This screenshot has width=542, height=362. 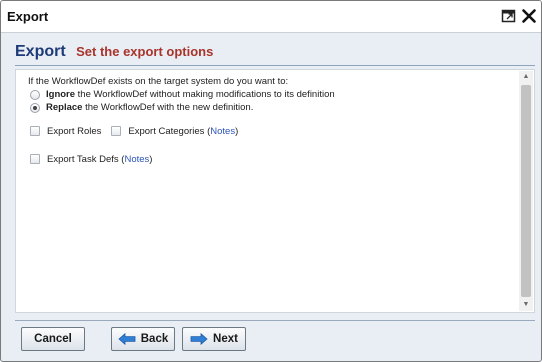 What do you see at coordinates (222, 131) in the screenshot?
I see `categories-notes-link: Notes` at bounding box center [222, 131].